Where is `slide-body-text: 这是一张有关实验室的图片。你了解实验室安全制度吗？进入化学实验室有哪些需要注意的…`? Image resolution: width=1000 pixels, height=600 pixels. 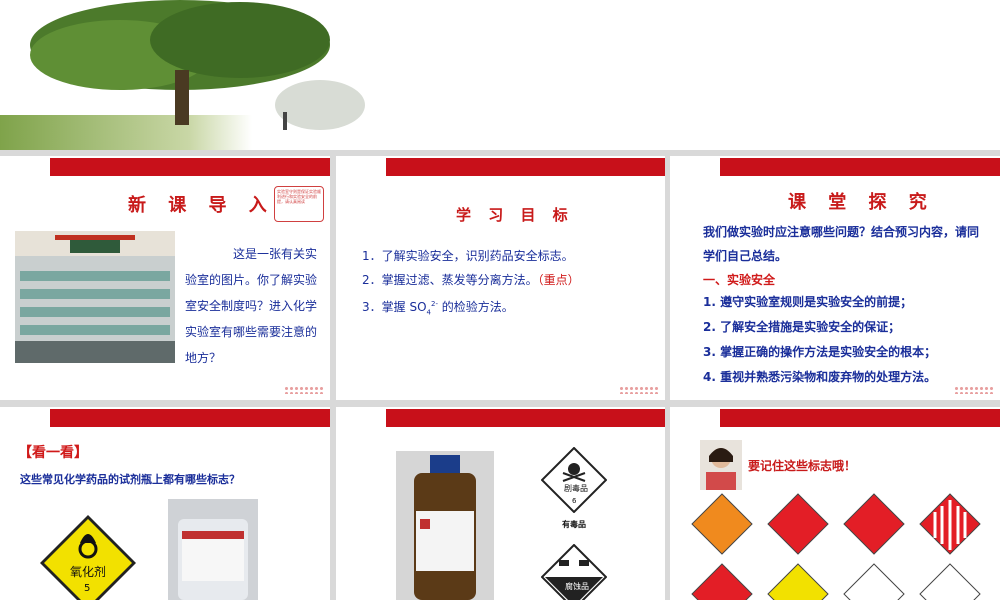 slide-body-text: 这是一张有关实验室的图片。你了解实验室安全制度吗？进入化学实验室有哪些需要注意的… is located at coordinates (251, 306).